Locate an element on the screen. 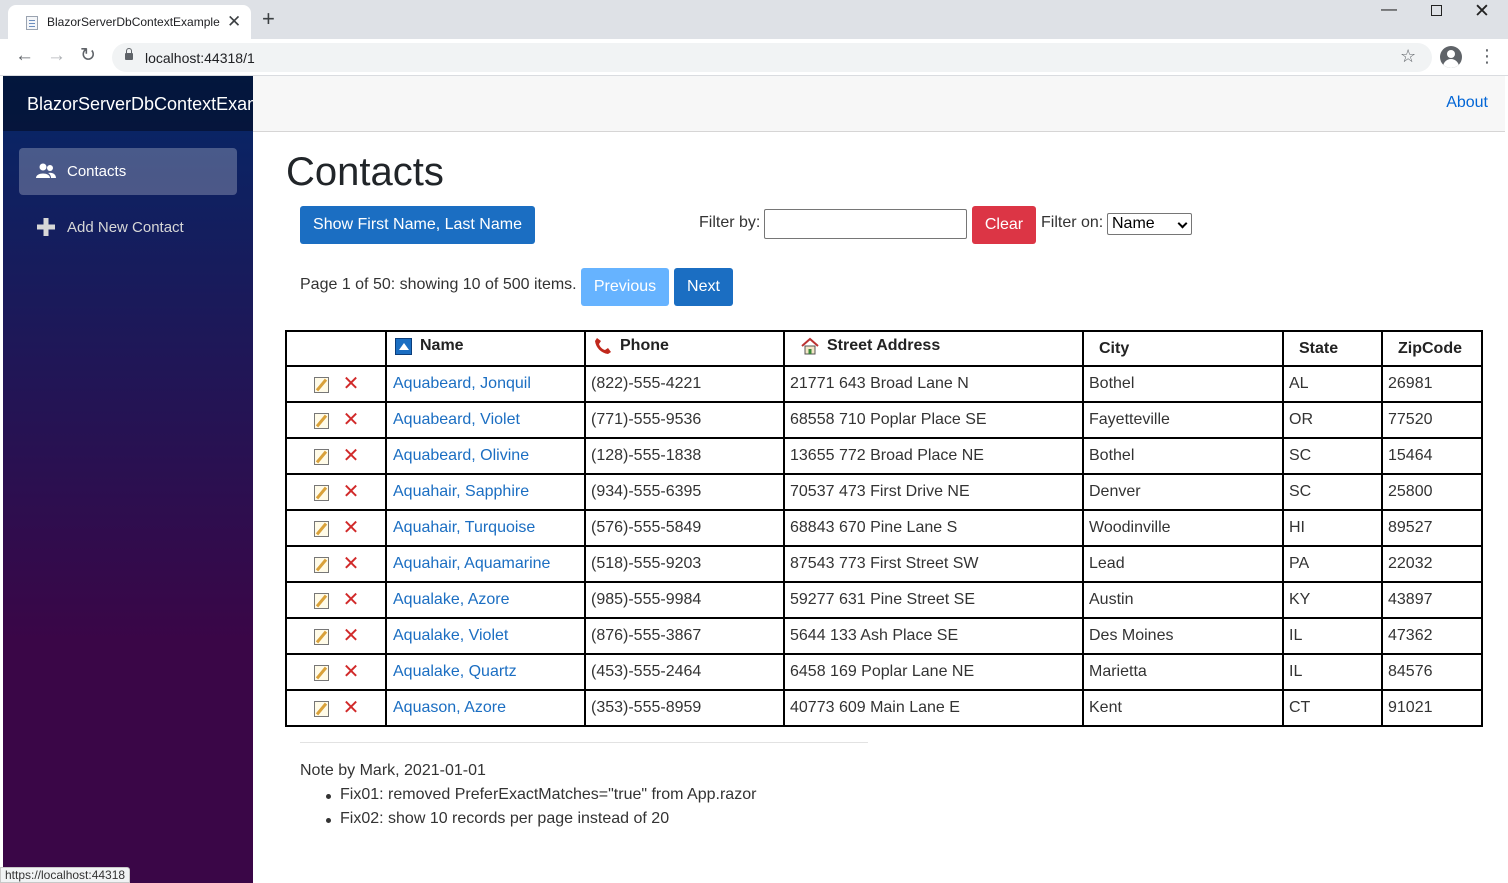  contact-name-link: Aqualake, Violet is located at coordinates (450, 636).